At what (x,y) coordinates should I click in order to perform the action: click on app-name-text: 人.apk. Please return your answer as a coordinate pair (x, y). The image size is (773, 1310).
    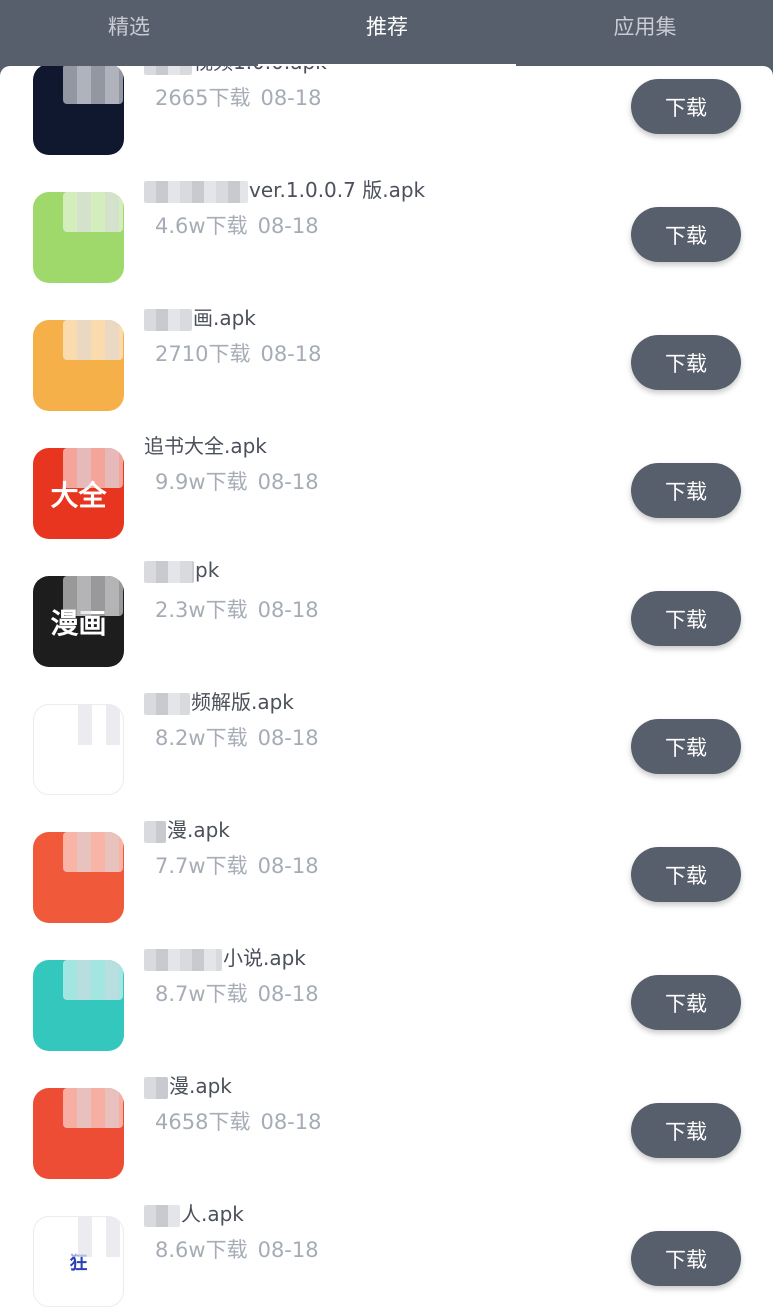
    Looking at the image, I should click on (212, 1214).